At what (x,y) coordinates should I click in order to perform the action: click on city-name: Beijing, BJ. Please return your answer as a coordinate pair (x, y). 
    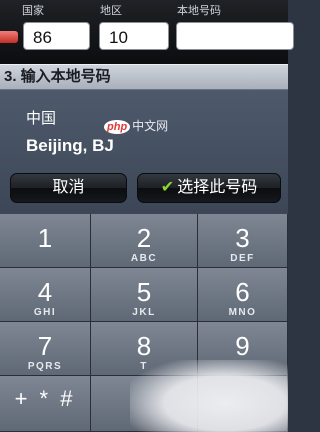
    Looking at the image, I should click on (70, 145).